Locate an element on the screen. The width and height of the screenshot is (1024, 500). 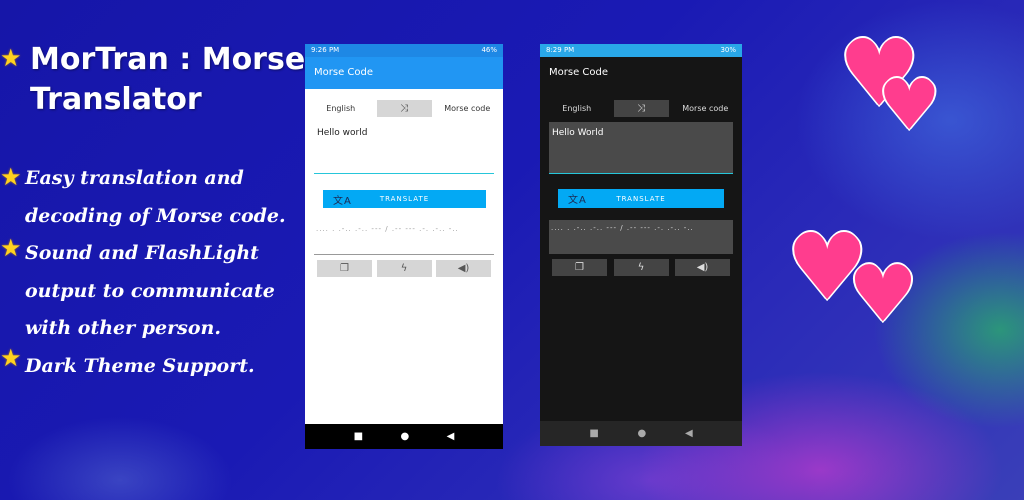
text-input: Hello World is located at coordinates (641, 148).